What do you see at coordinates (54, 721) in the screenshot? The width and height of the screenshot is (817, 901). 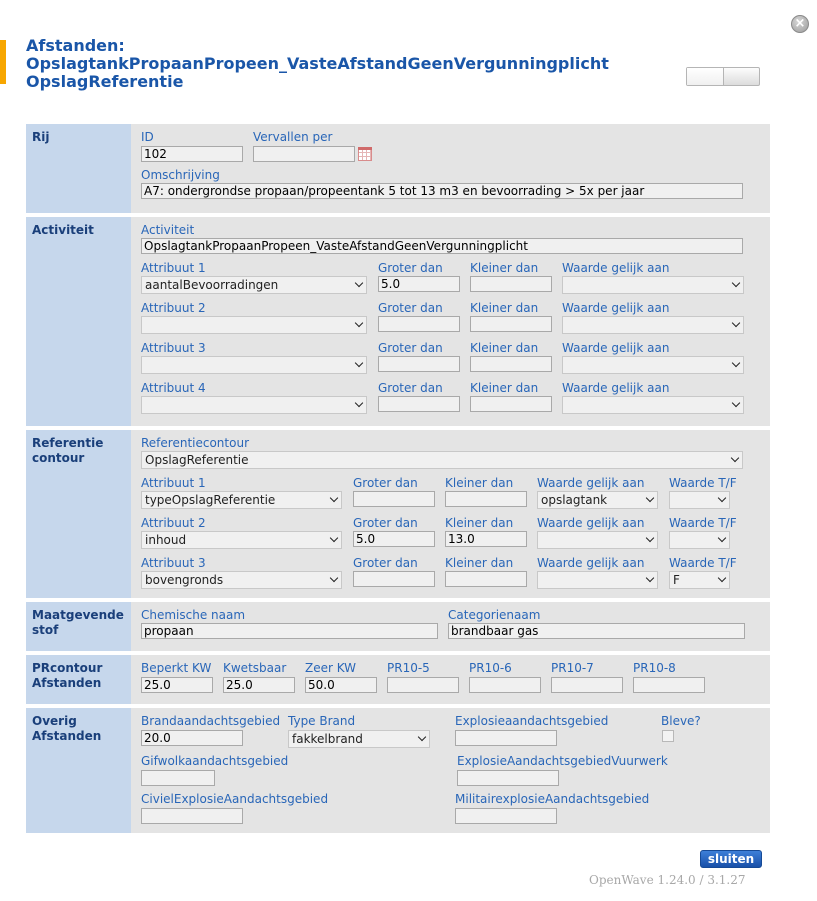 I see `overig-side-line1: Overig` at bounding box center [54, 721].